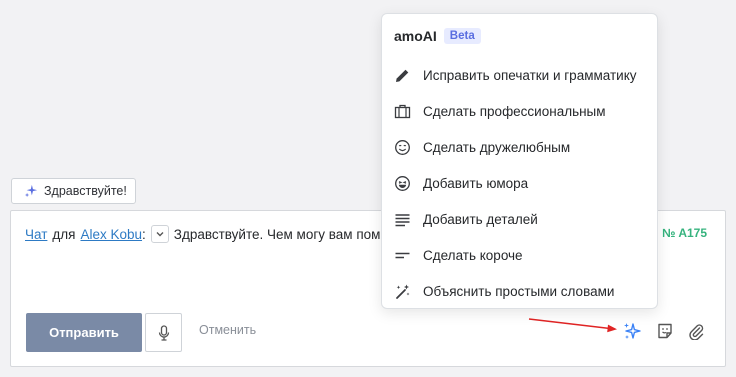  I want to click on menu-item-humor: Добавить юмора, so click(461, 183).